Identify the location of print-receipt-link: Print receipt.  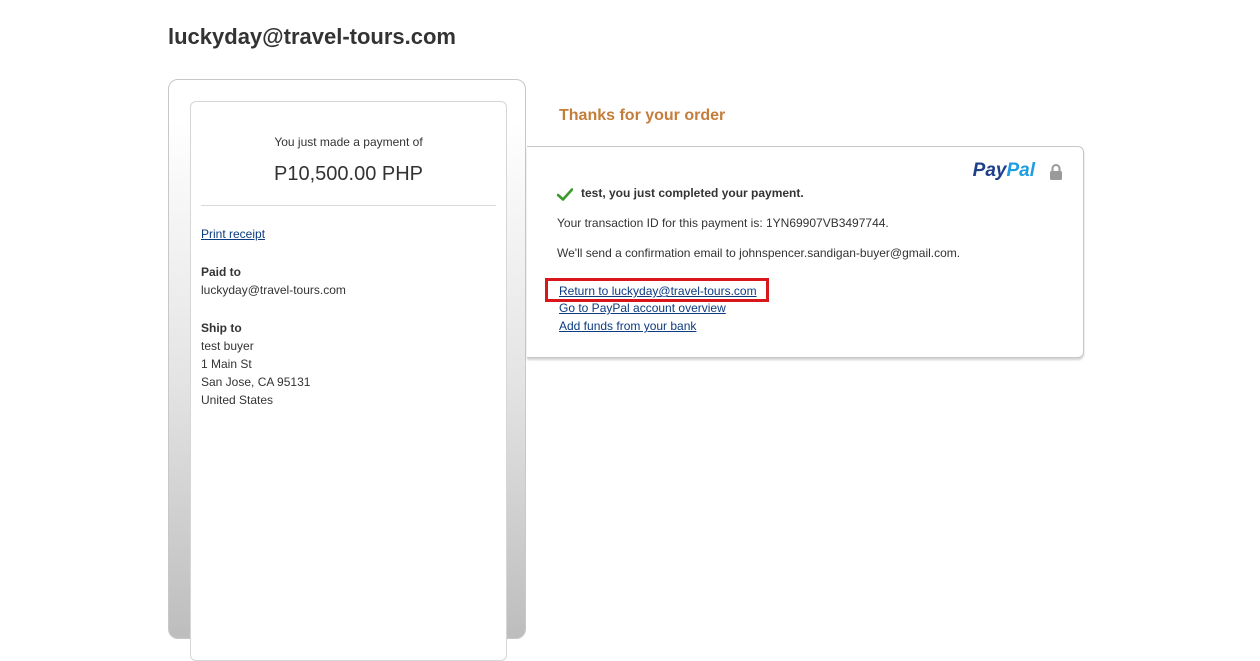
(233, 234).